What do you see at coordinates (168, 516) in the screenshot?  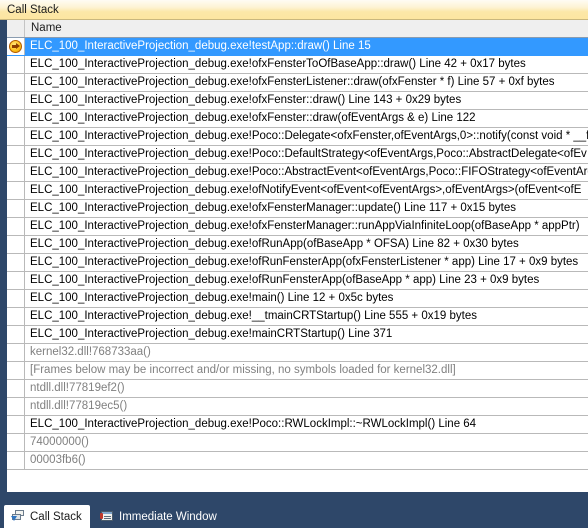 I see `tab-immediate-window-label: Immediate Window` at bounding box center [168, 516].